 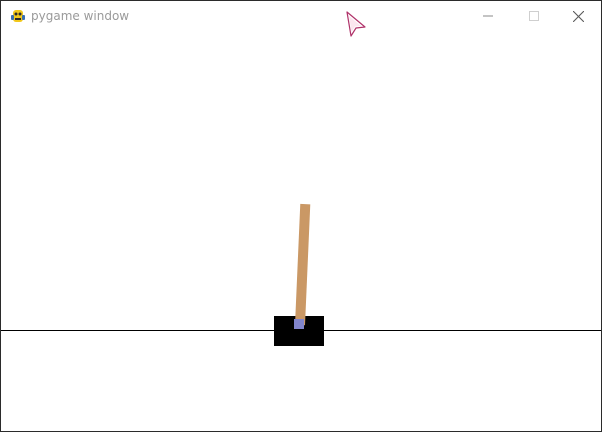 I want to click on close-button, so click(x=578, y=16).